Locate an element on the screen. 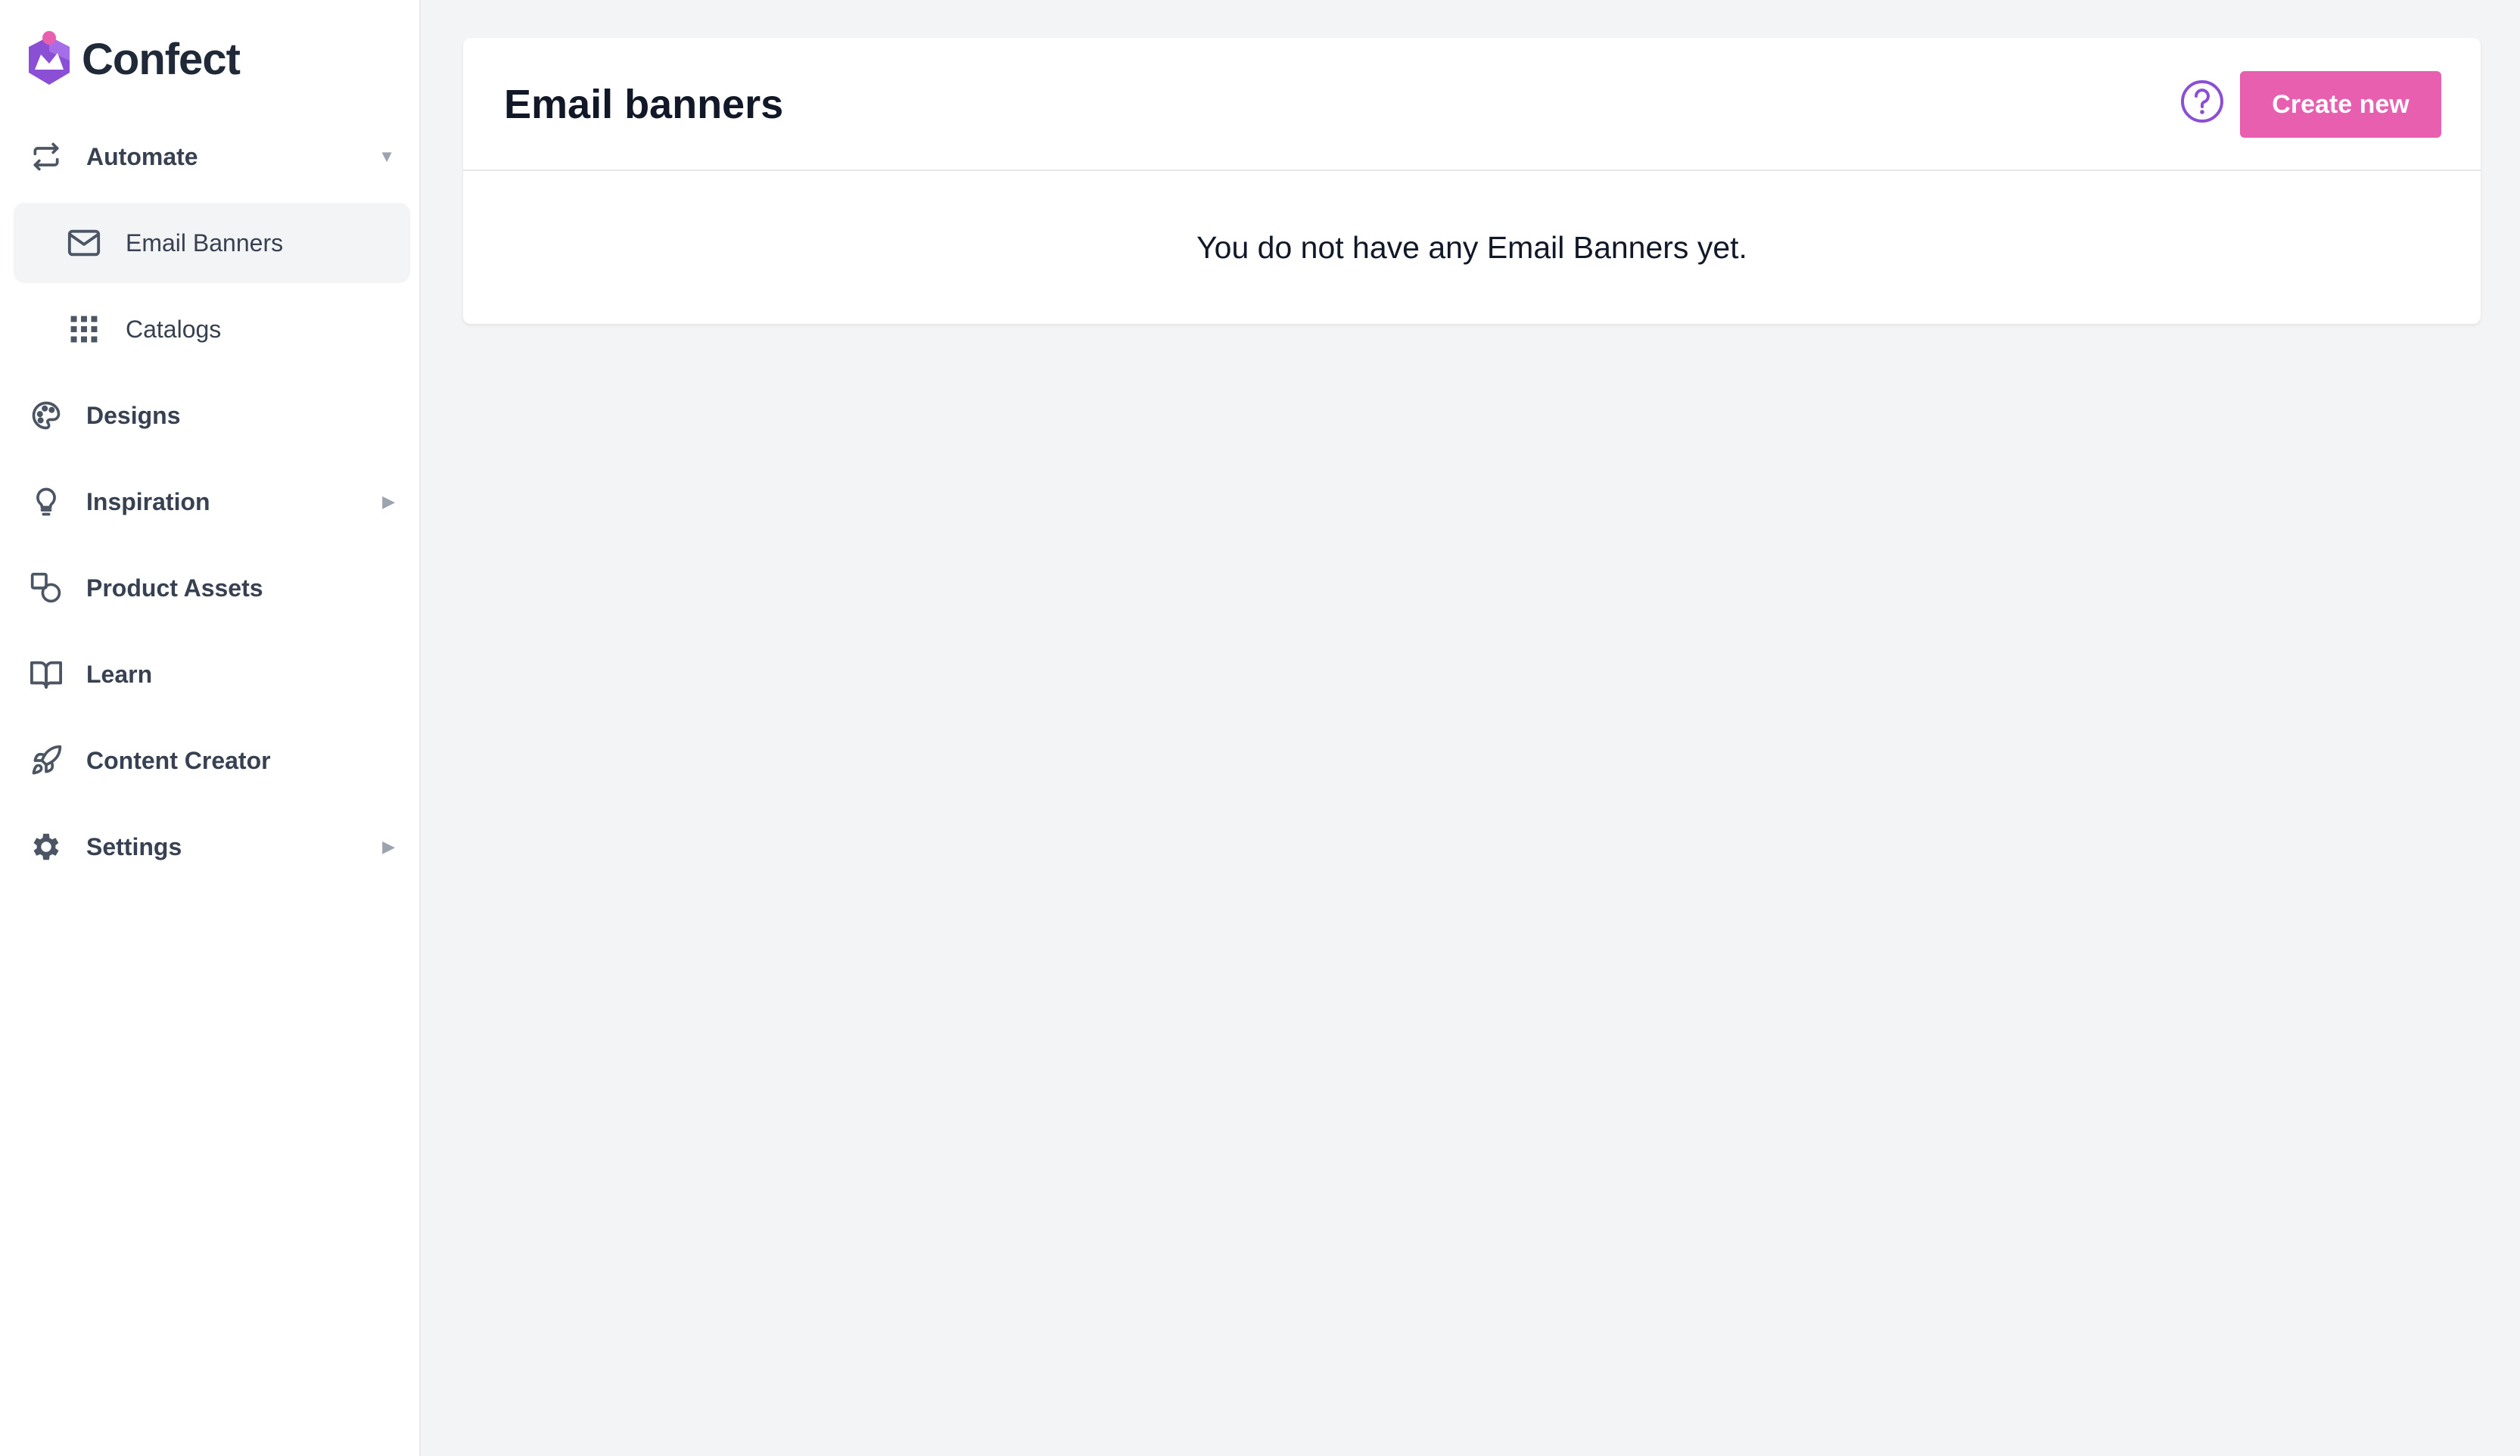  sidebar-item-email-banners: Email Banners is located at coordinates (212, 243).